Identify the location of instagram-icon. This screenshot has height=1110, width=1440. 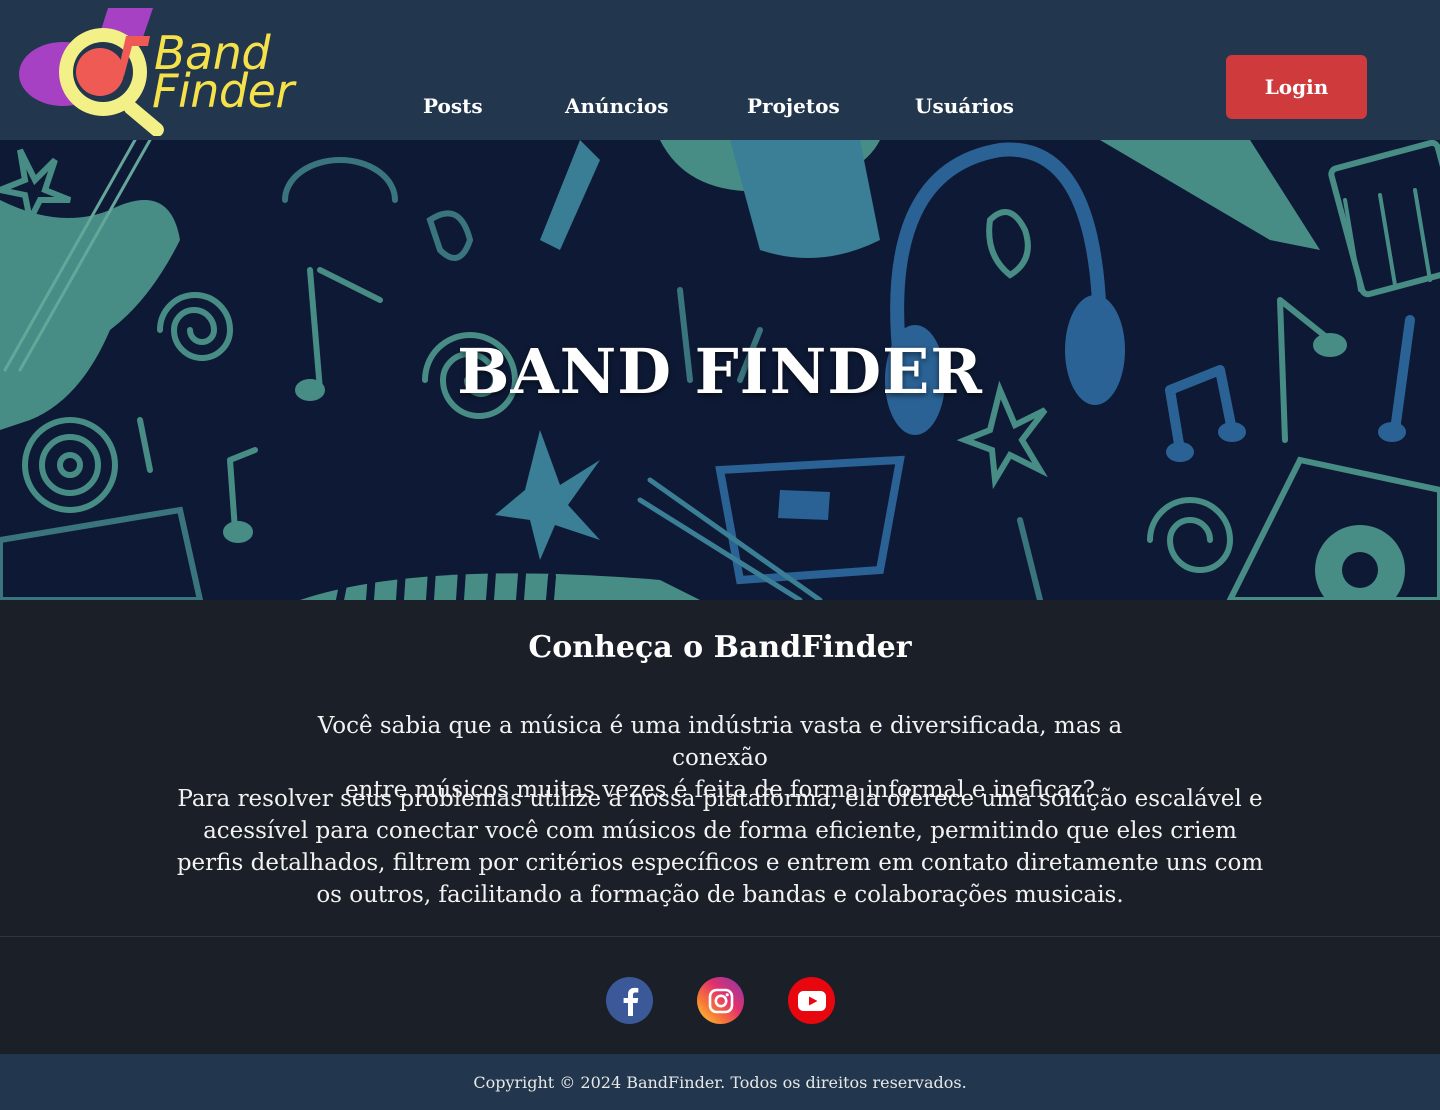
(720, 1000).